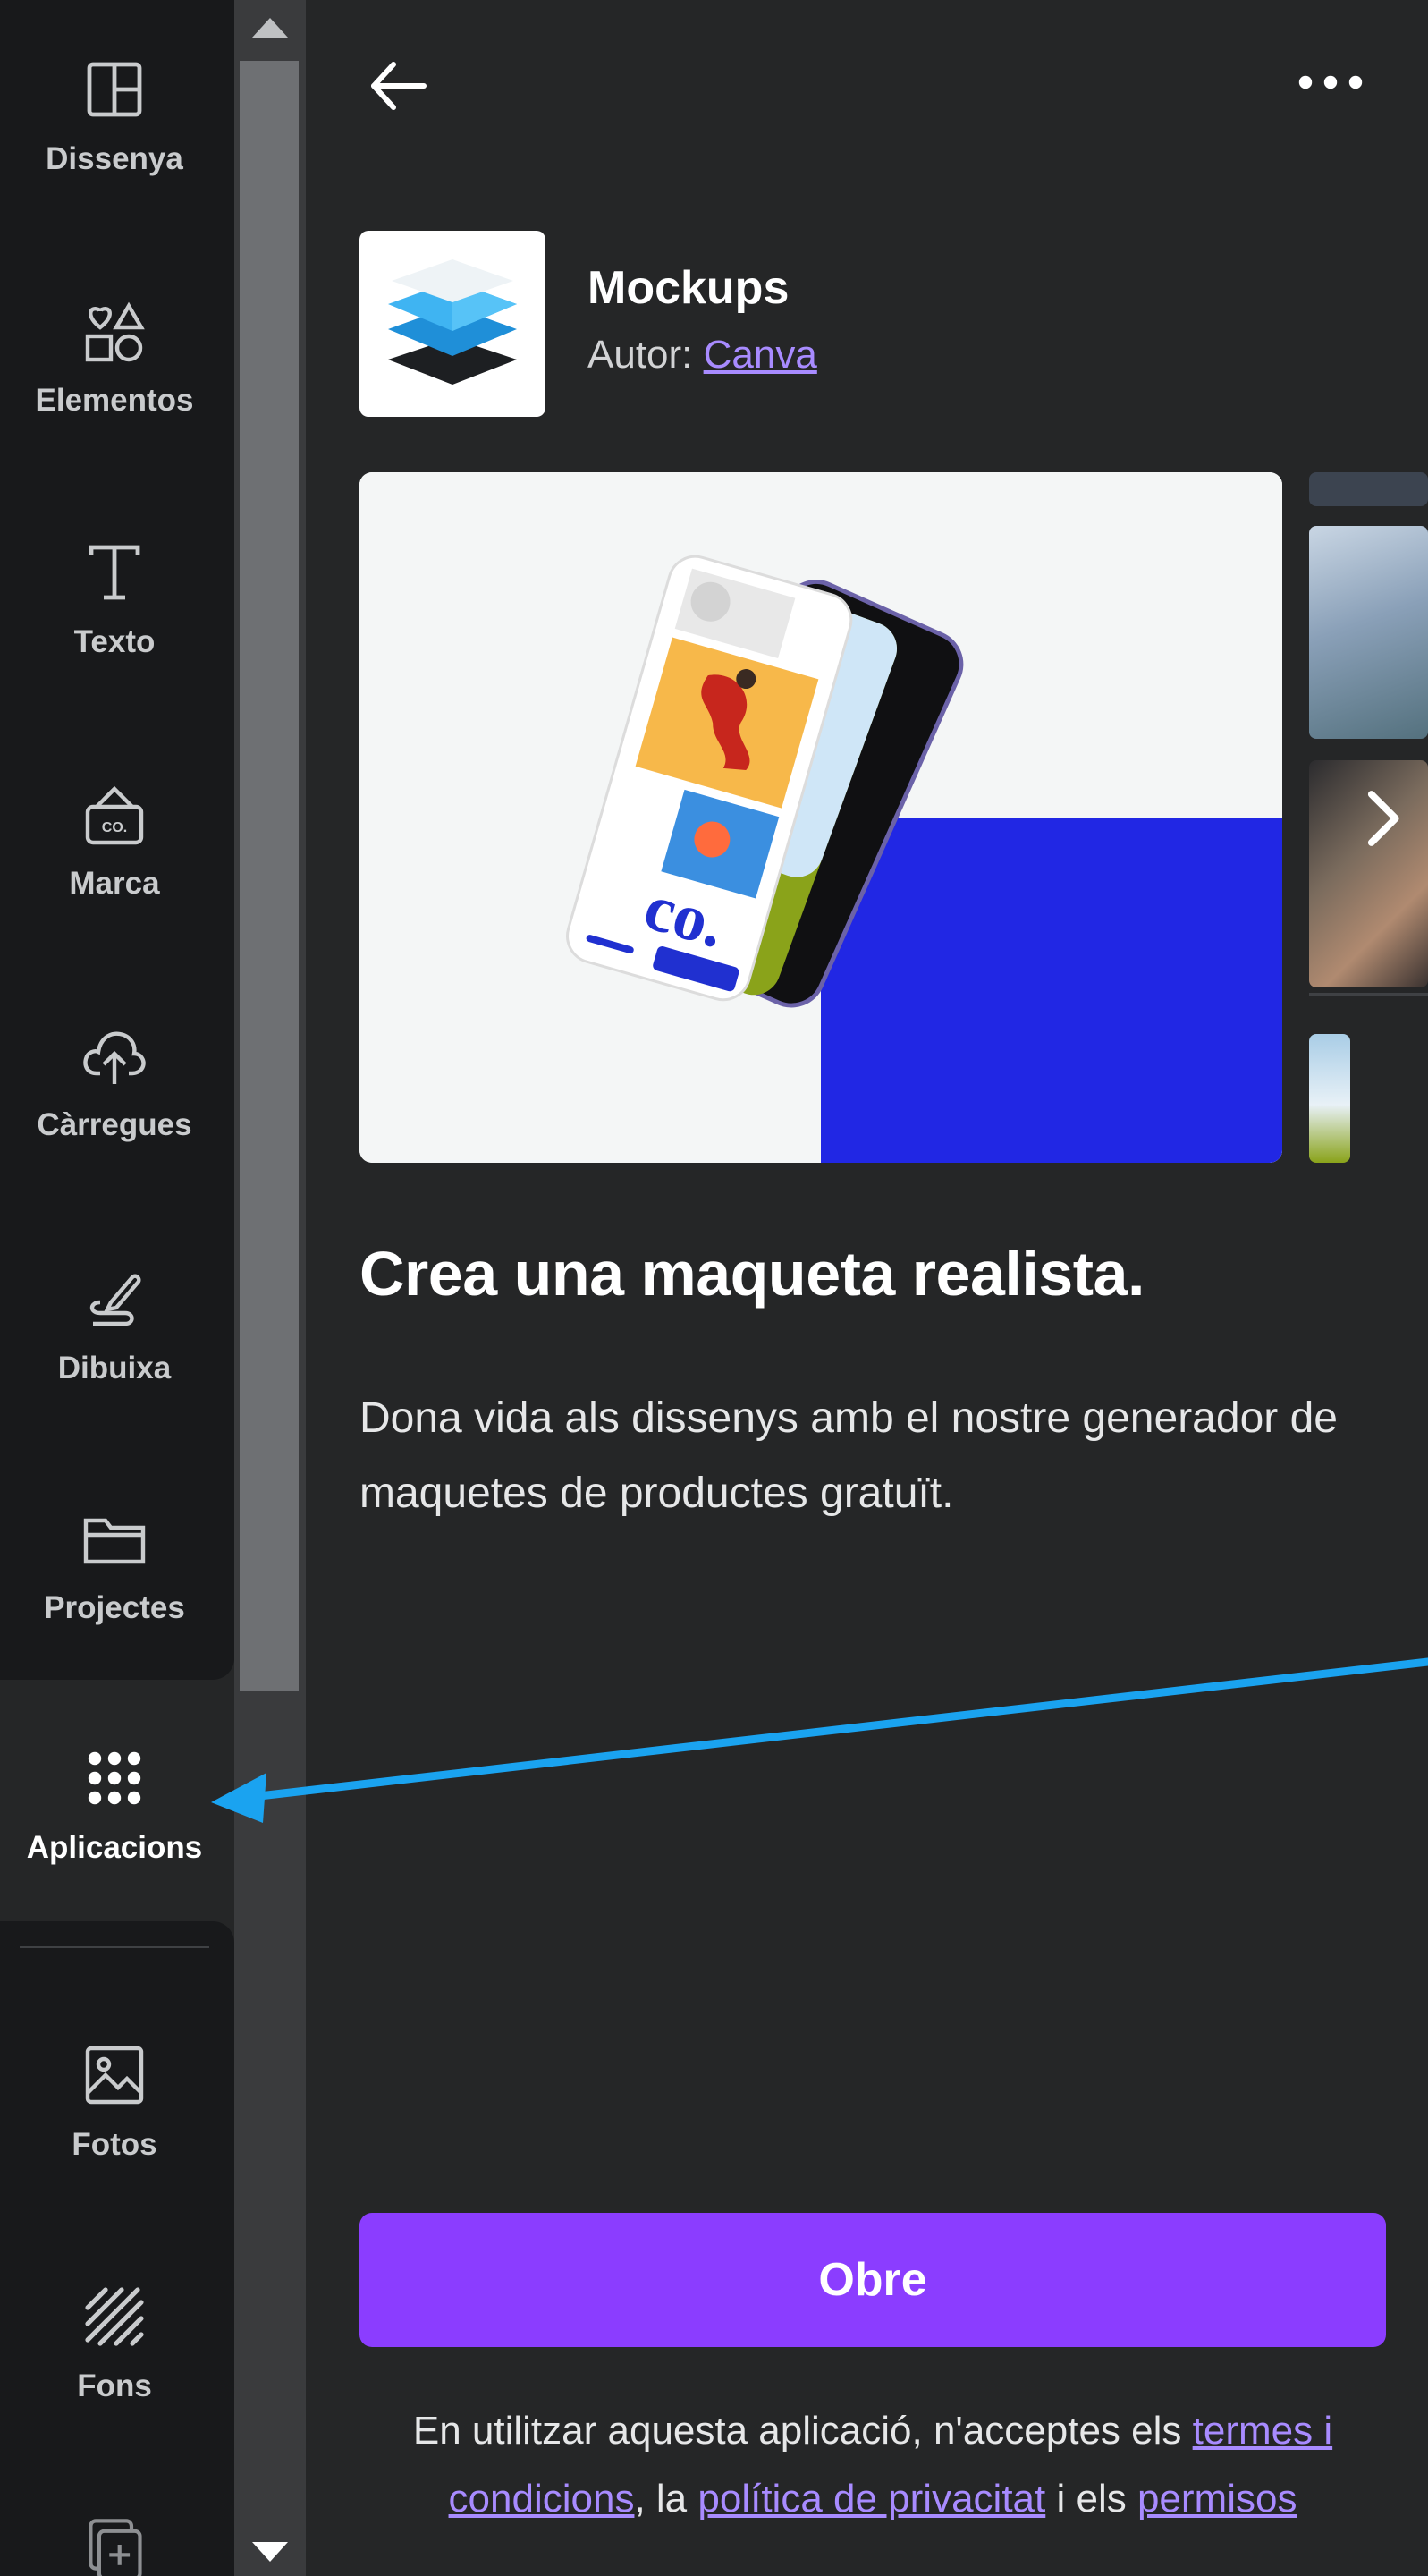  What do you see at coordinates (270, 28) in the screenshot?
I see `scroll-up-arrow-icon` at bounding box center [270, 28].